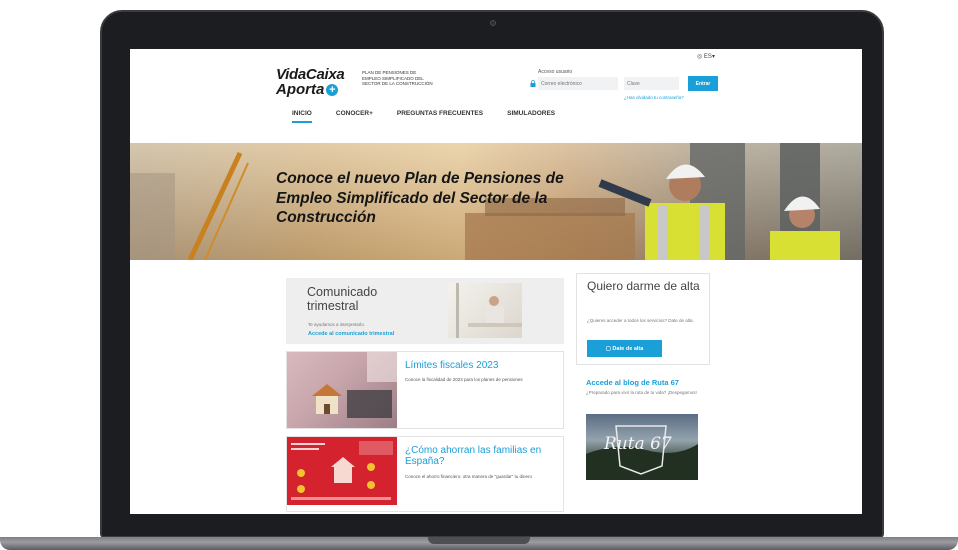 This screenshot has width=958, height=550. I want to click on comunicado-image, so click(485, 310).